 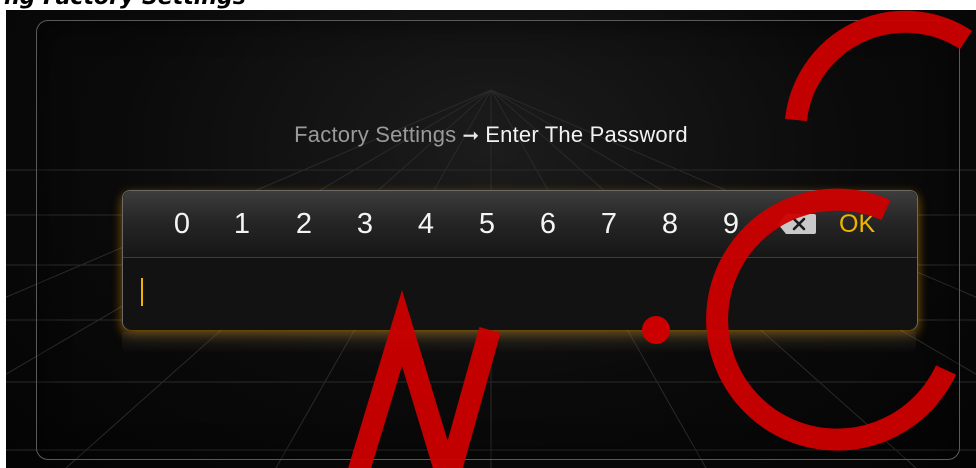 I want to click on key-3: 3, so click(x=365, y=224).